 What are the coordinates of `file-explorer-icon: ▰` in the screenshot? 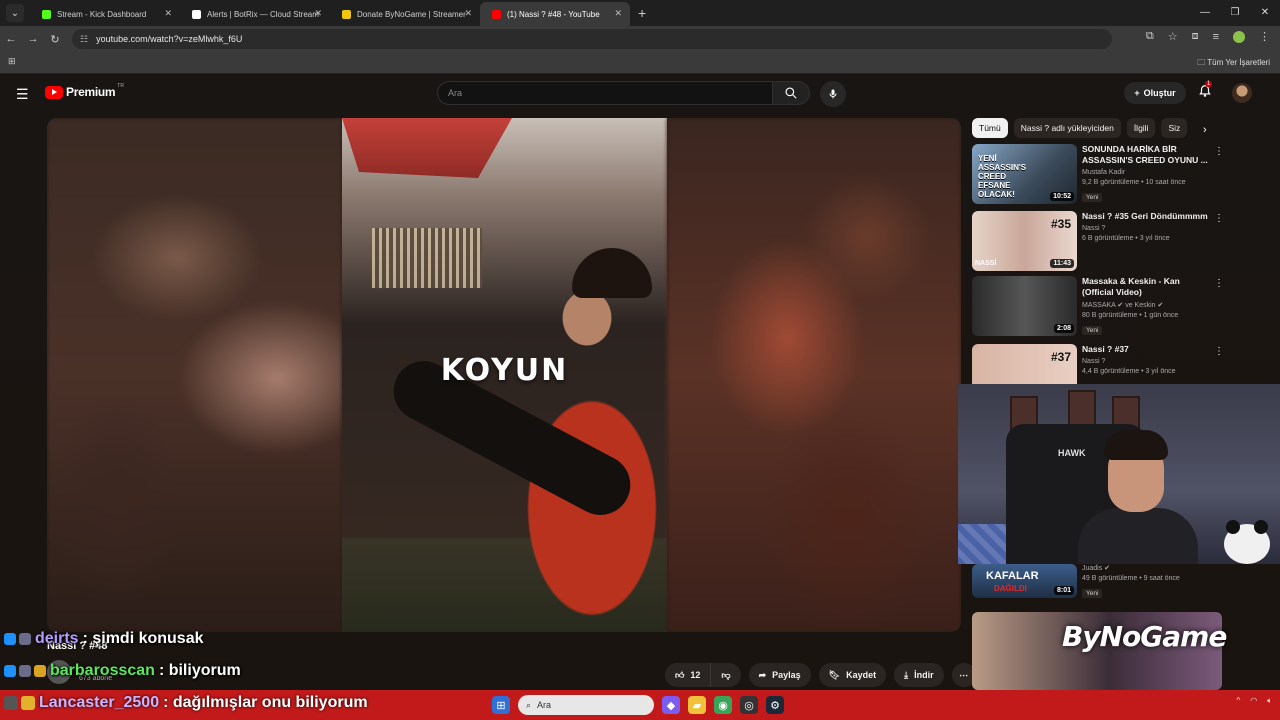 It's located at (697, 705).